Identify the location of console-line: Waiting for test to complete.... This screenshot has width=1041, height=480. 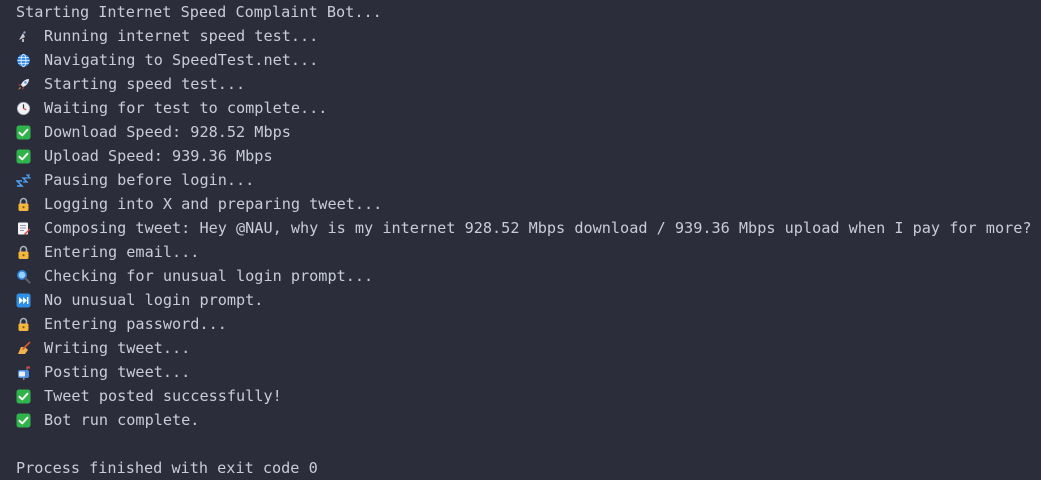
(528, 108).